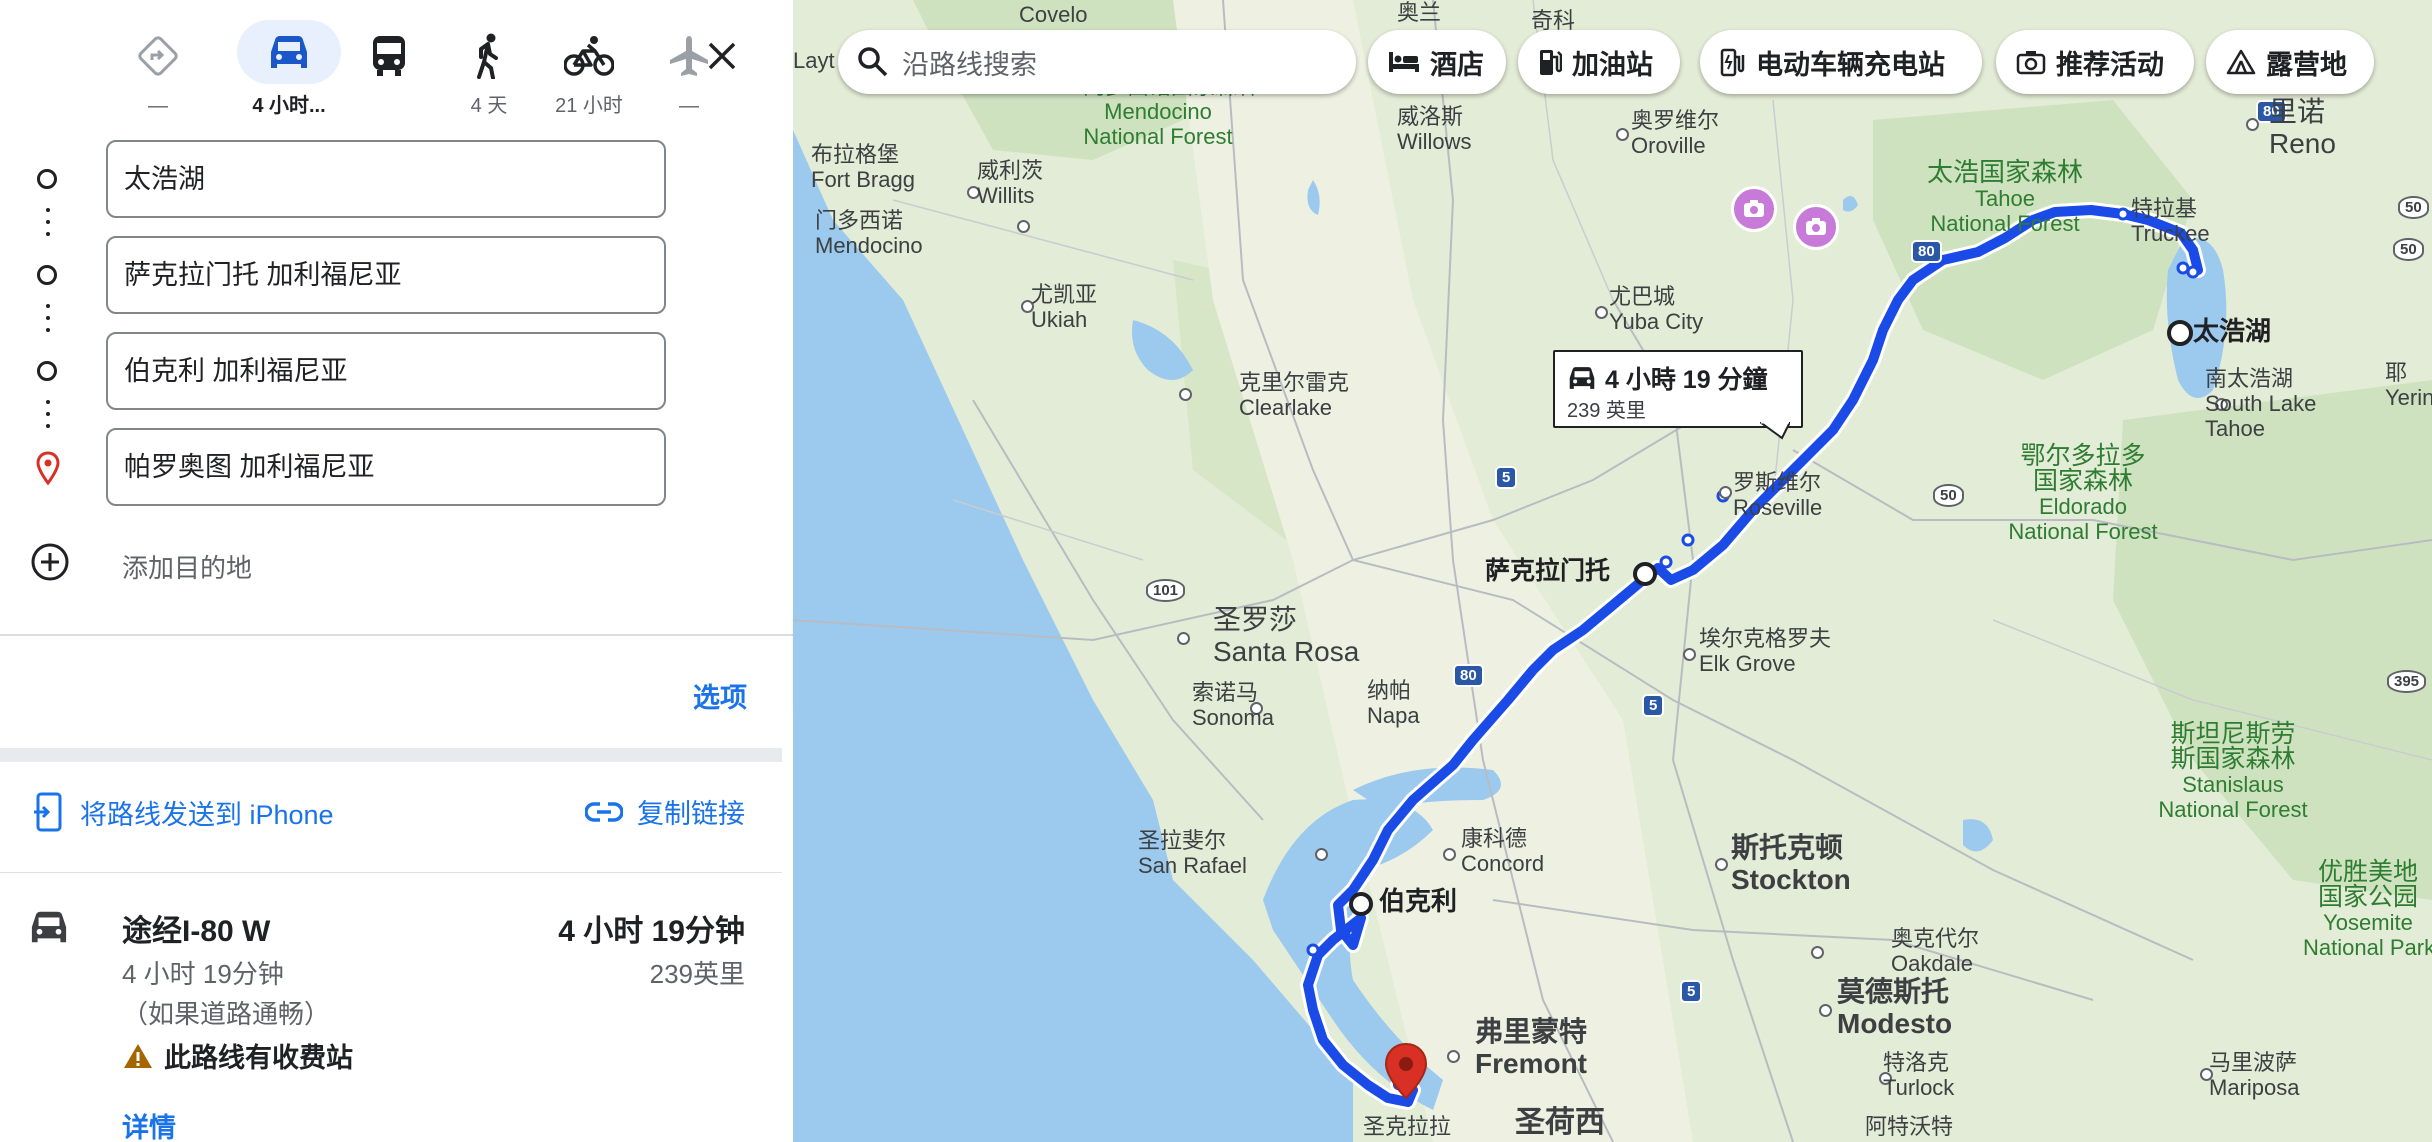 The width and height of the screenshot is (2432, 1142). I want to click on divider, so click(391, 872).